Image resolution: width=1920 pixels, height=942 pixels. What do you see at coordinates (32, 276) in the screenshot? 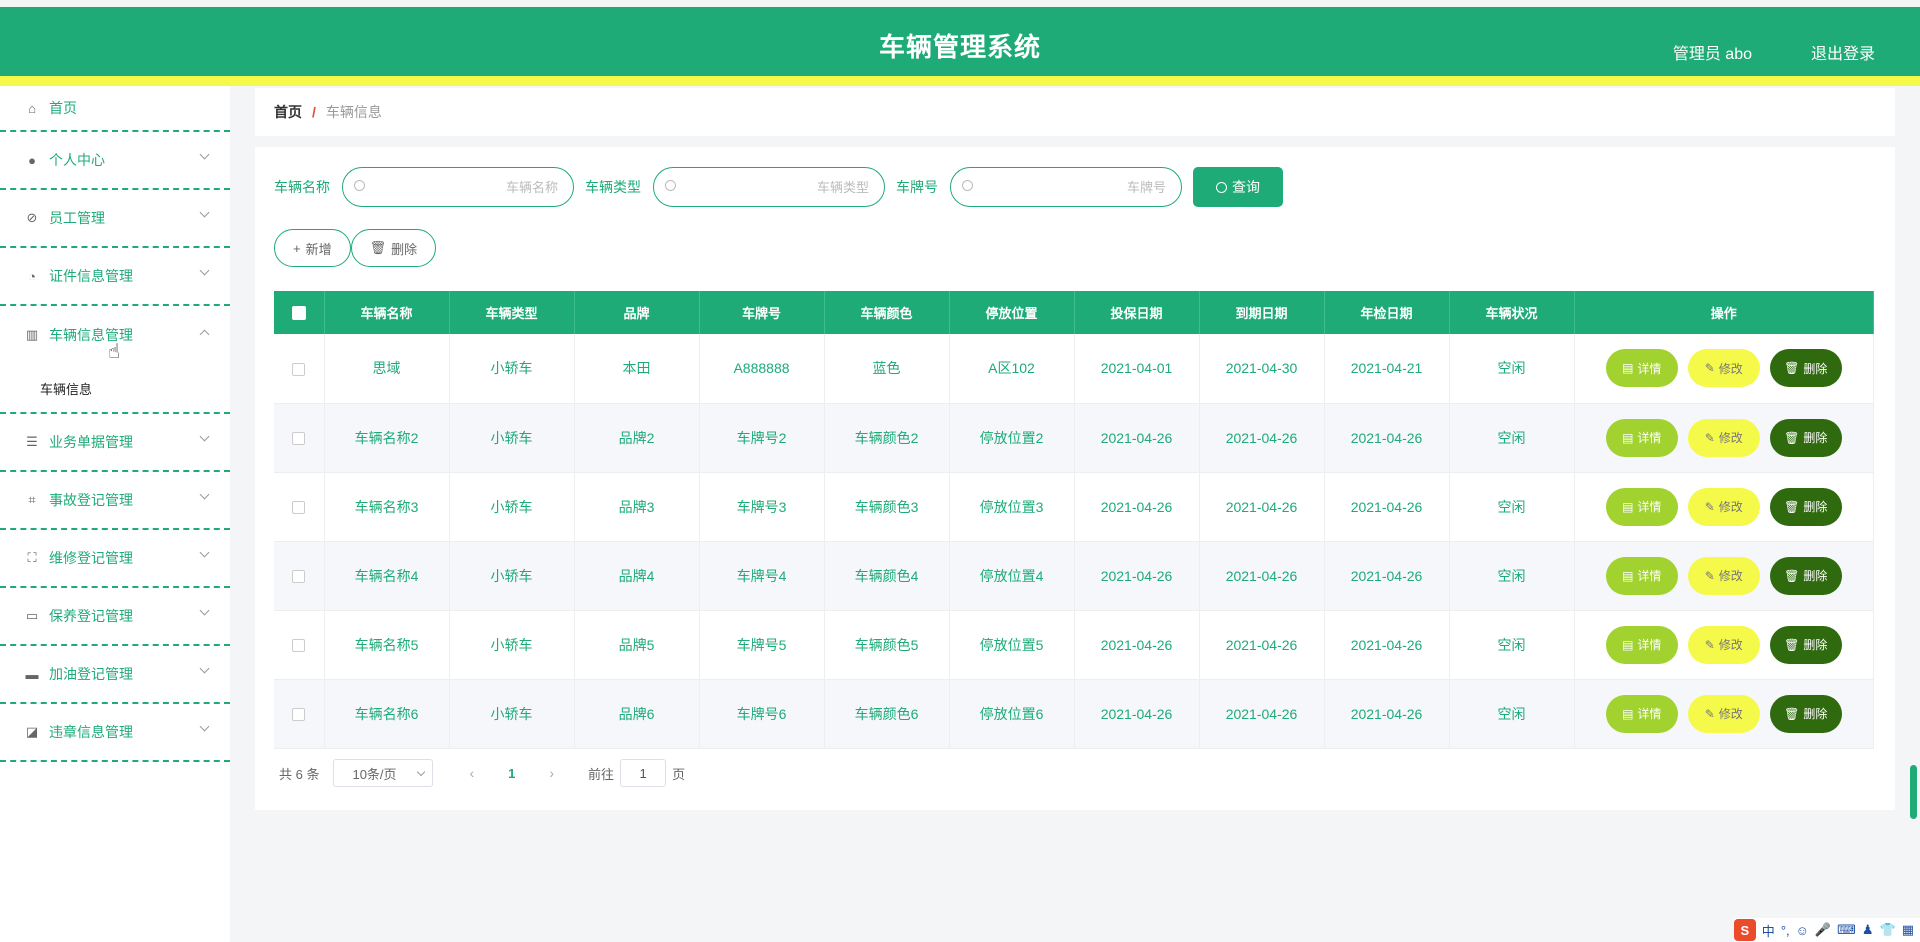
I see `gauge-icon: ◔` at bounding box center [32, 276].